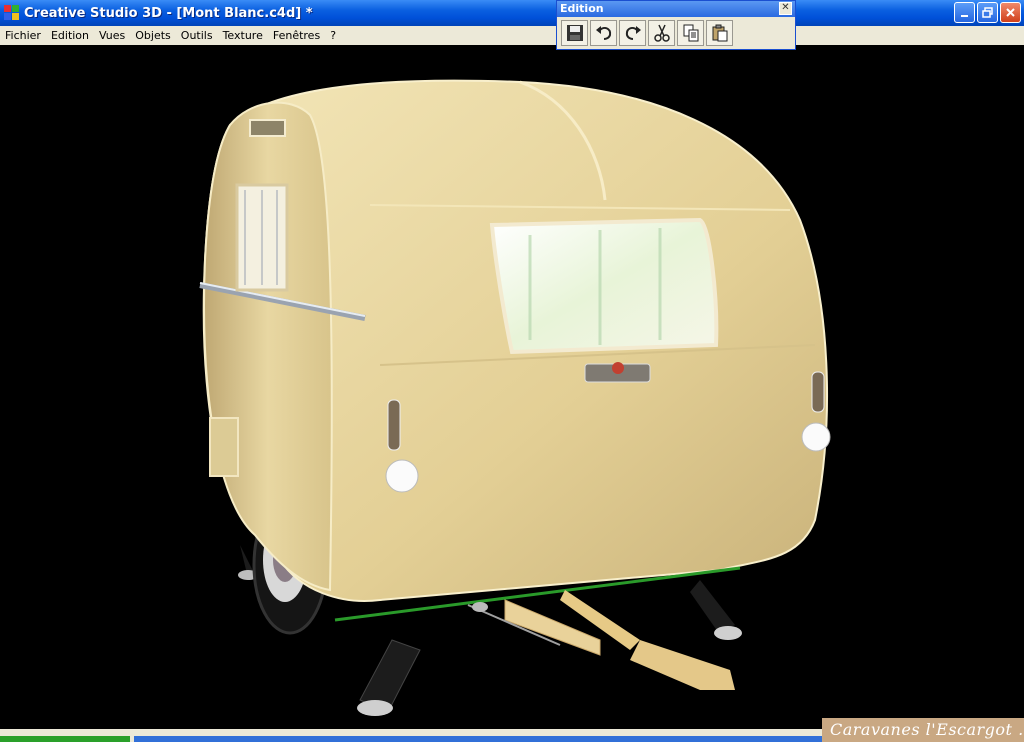 The image size is (1024, 742). I want to click on close-icon, so click(1010, 12).